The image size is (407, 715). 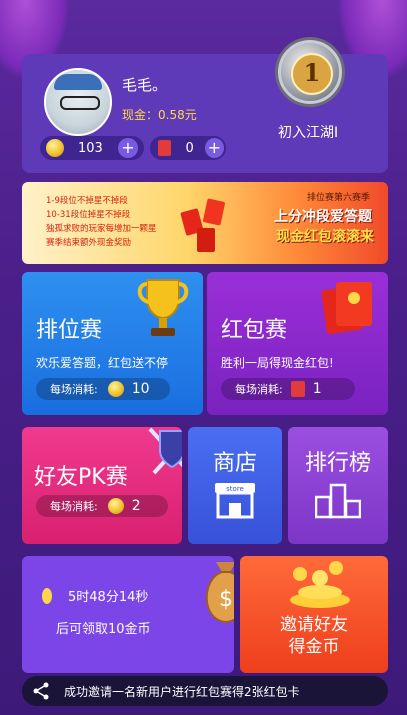 I want to click on qualifying-cost: 10, so click(x=140, y=389).